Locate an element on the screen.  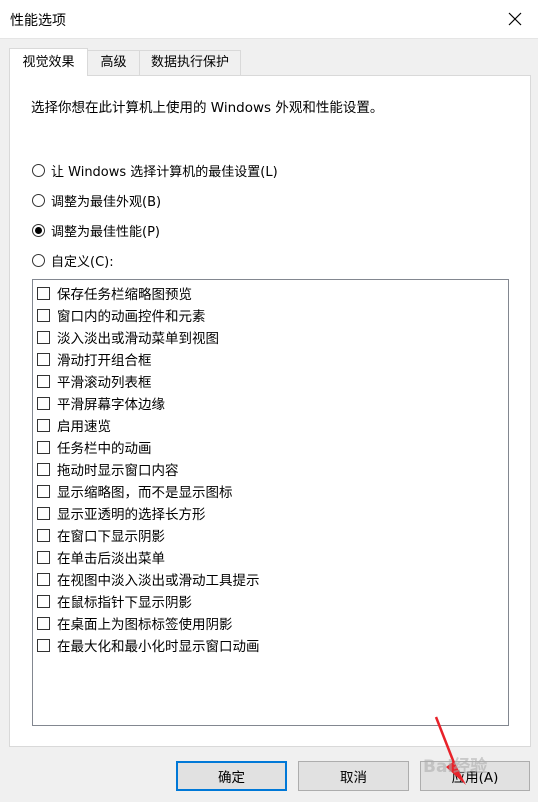
option-label: 在鼠标指针下显示阴影 is located at coordinates (124, 603).